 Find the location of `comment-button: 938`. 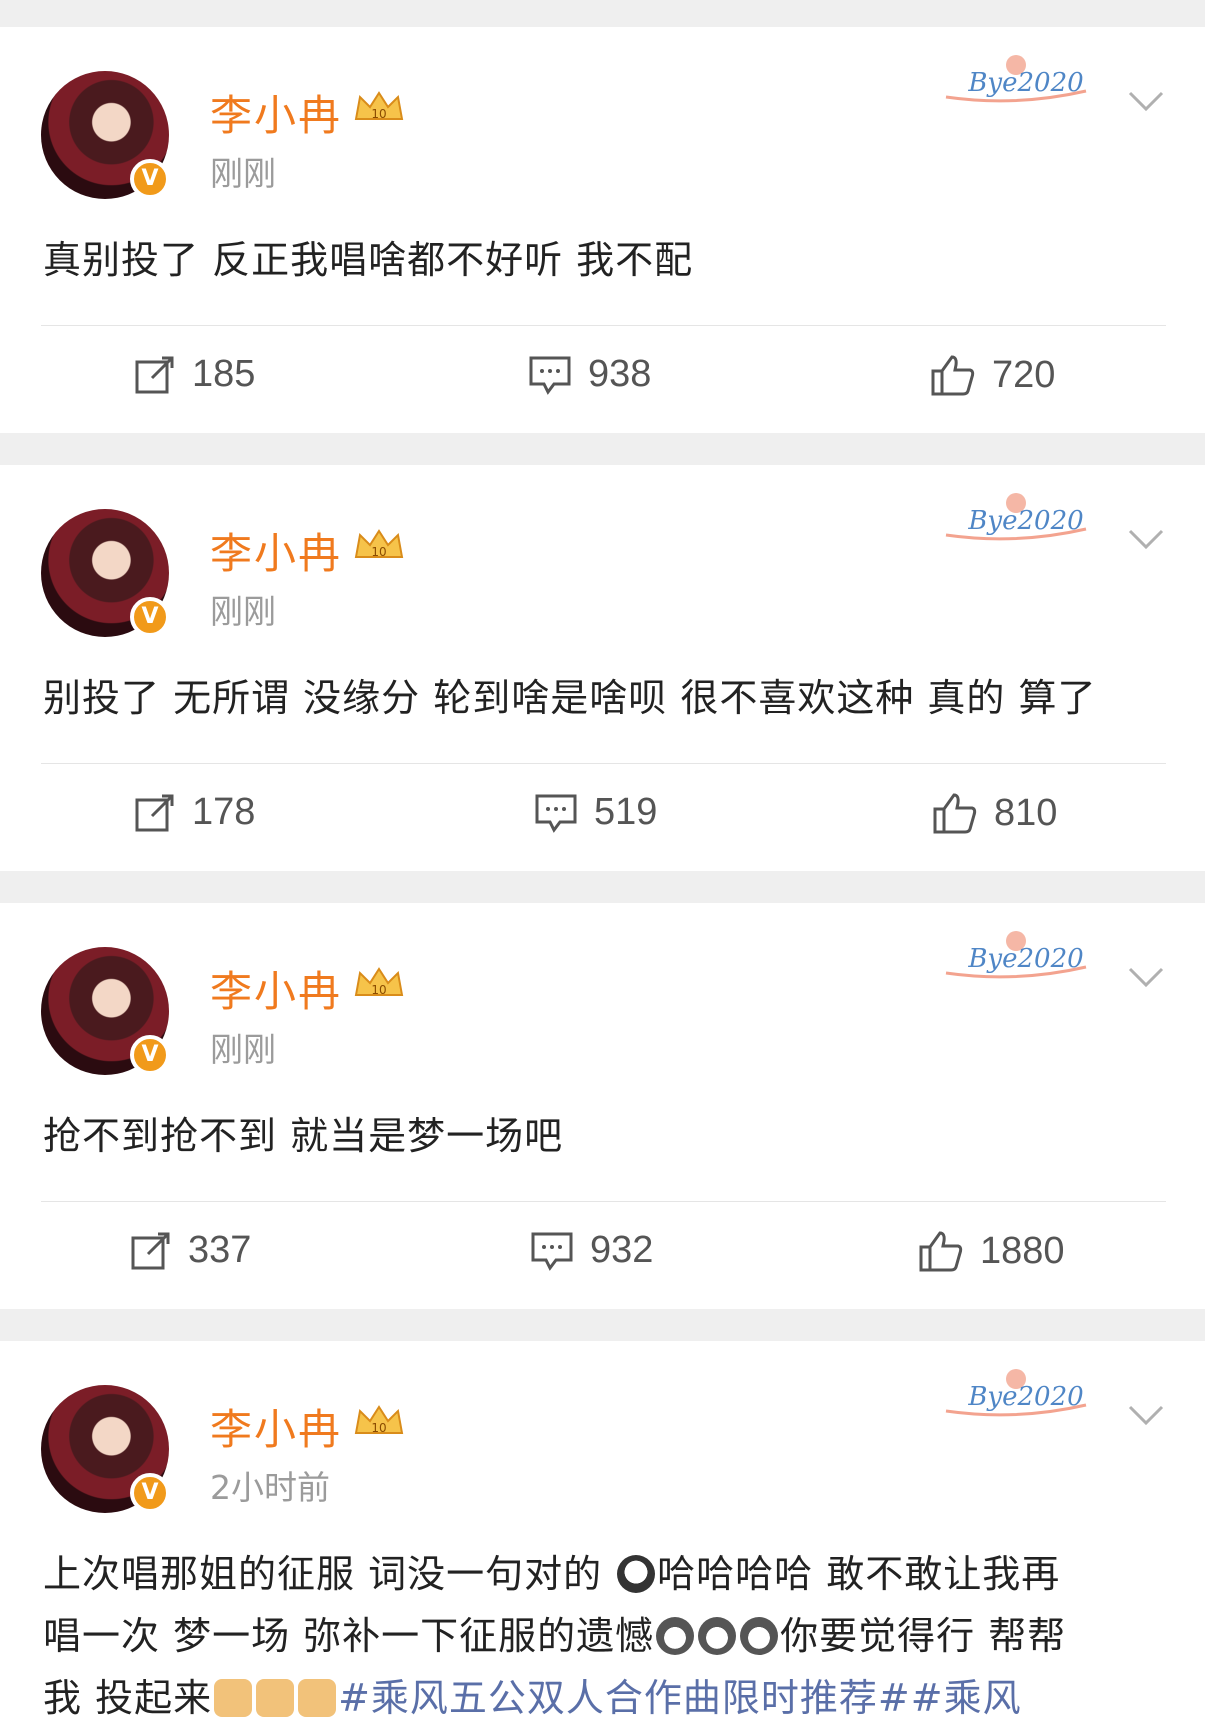

comment-button: 938 is located at coordinates (589, 374).